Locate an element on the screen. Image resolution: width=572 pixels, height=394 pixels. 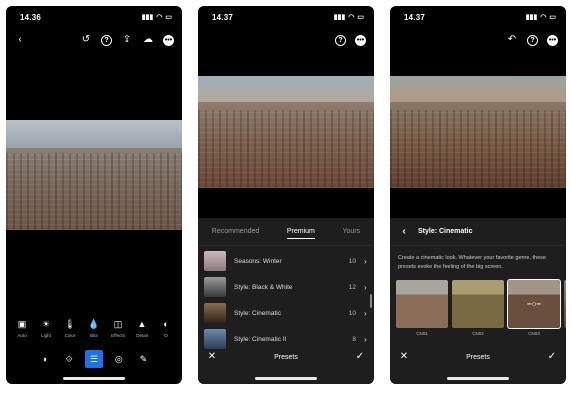
tab-premium: Premium is located at coordinates (300, 231).